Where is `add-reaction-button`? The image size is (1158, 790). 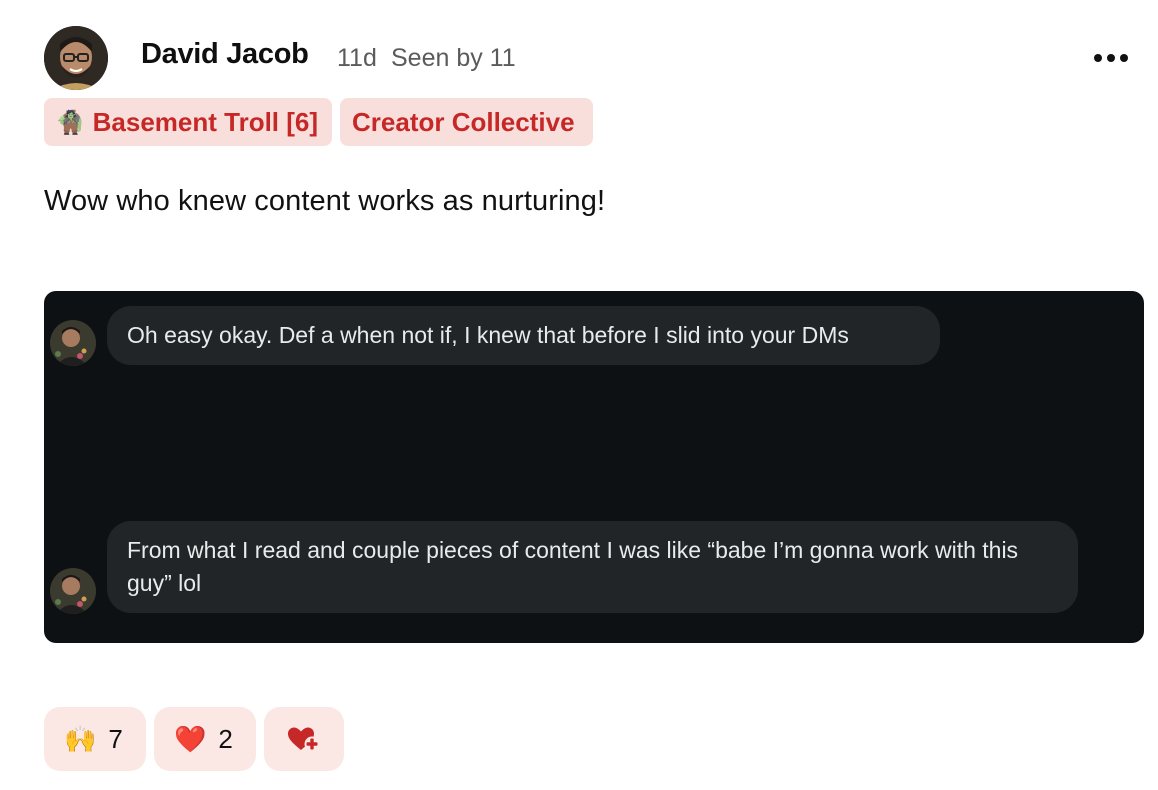
add-reaction-button is located at coordinates (304, 739).